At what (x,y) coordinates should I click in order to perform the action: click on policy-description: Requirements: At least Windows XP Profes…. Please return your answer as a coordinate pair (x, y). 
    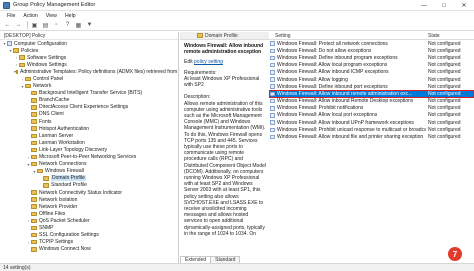
    Looking at the image, I should click on (225, 153).